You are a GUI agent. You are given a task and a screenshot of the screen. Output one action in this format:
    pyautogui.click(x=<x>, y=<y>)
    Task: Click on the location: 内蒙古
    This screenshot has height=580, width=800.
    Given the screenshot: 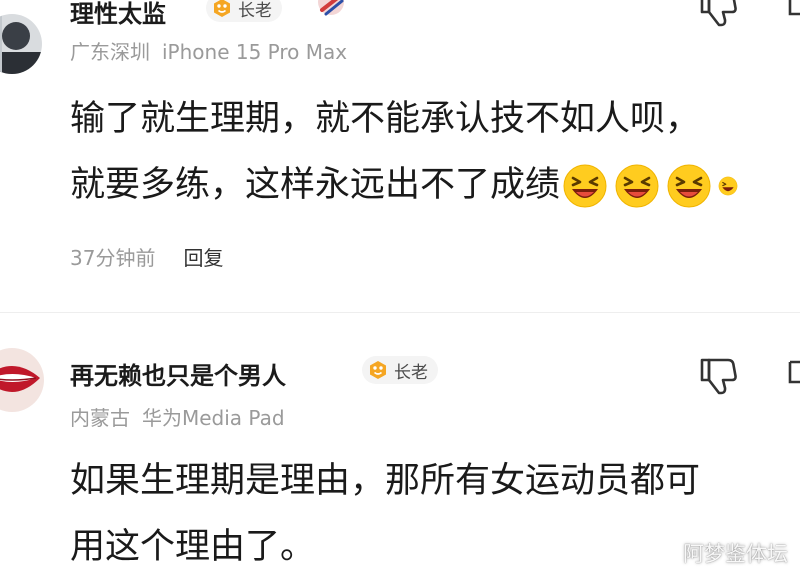 What is the action you would take?
    pyautogui.click(x=100, y=418)
    